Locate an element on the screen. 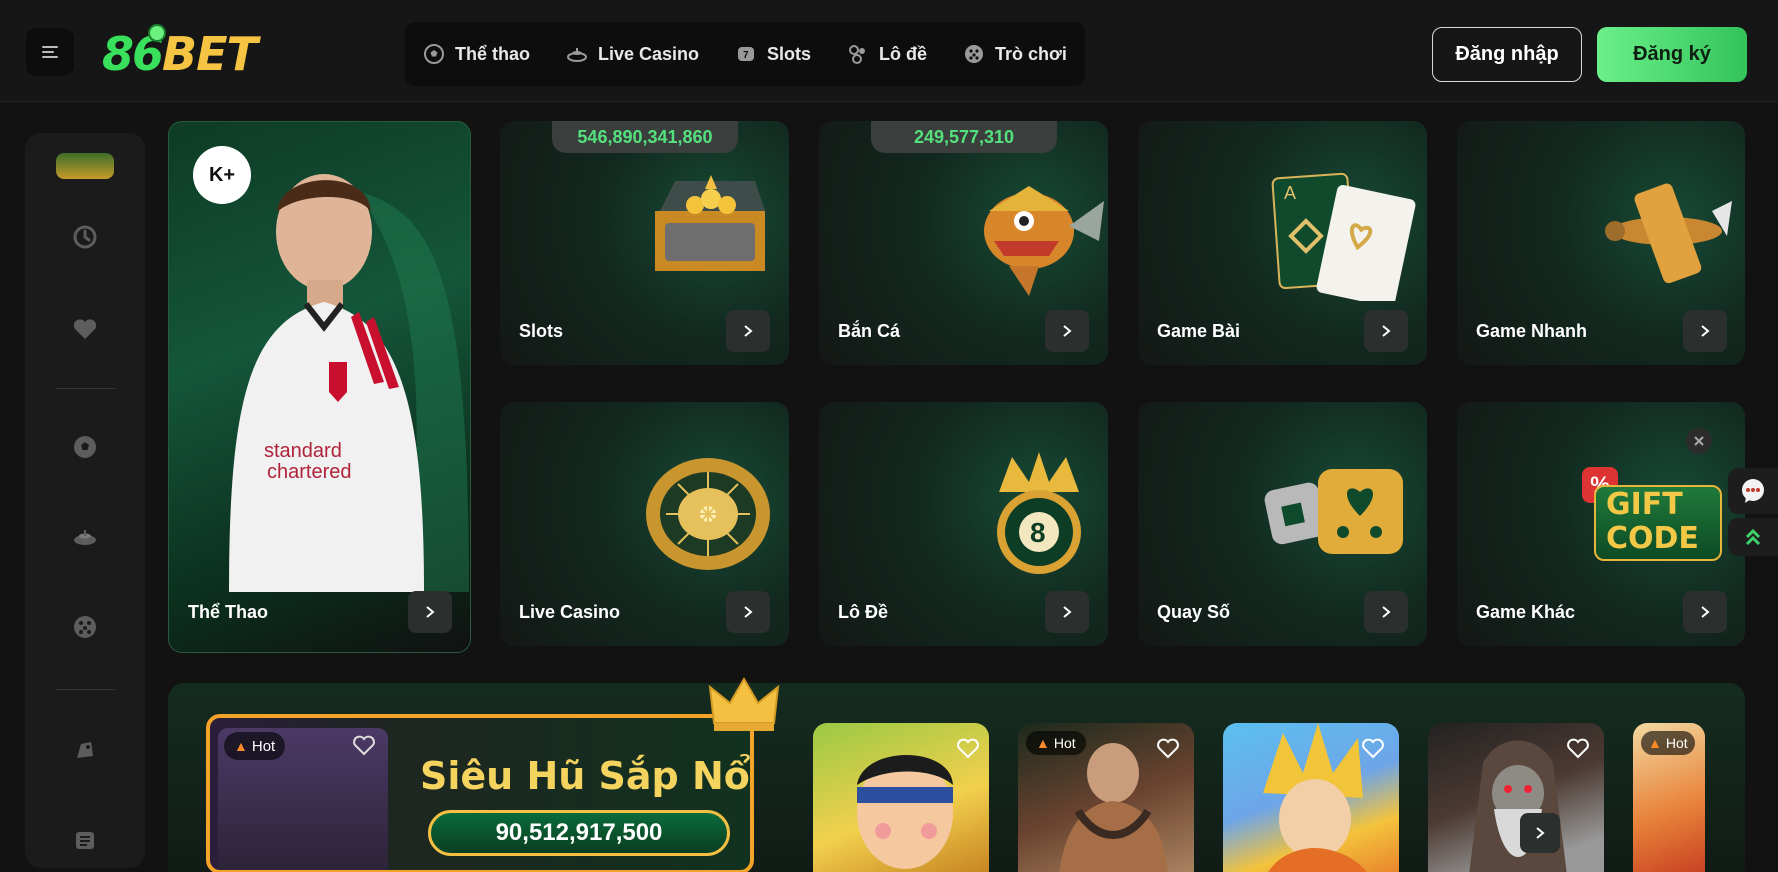  game-card-the-thao: standard chartered K+ Thể Thao is located at coordinates (319, 387).